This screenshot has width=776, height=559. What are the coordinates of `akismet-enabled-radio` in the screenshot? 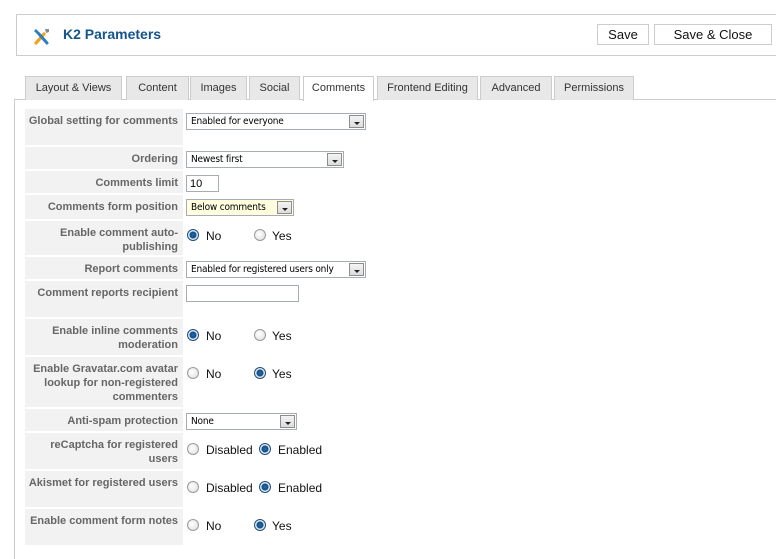 It's located at (265, 487).